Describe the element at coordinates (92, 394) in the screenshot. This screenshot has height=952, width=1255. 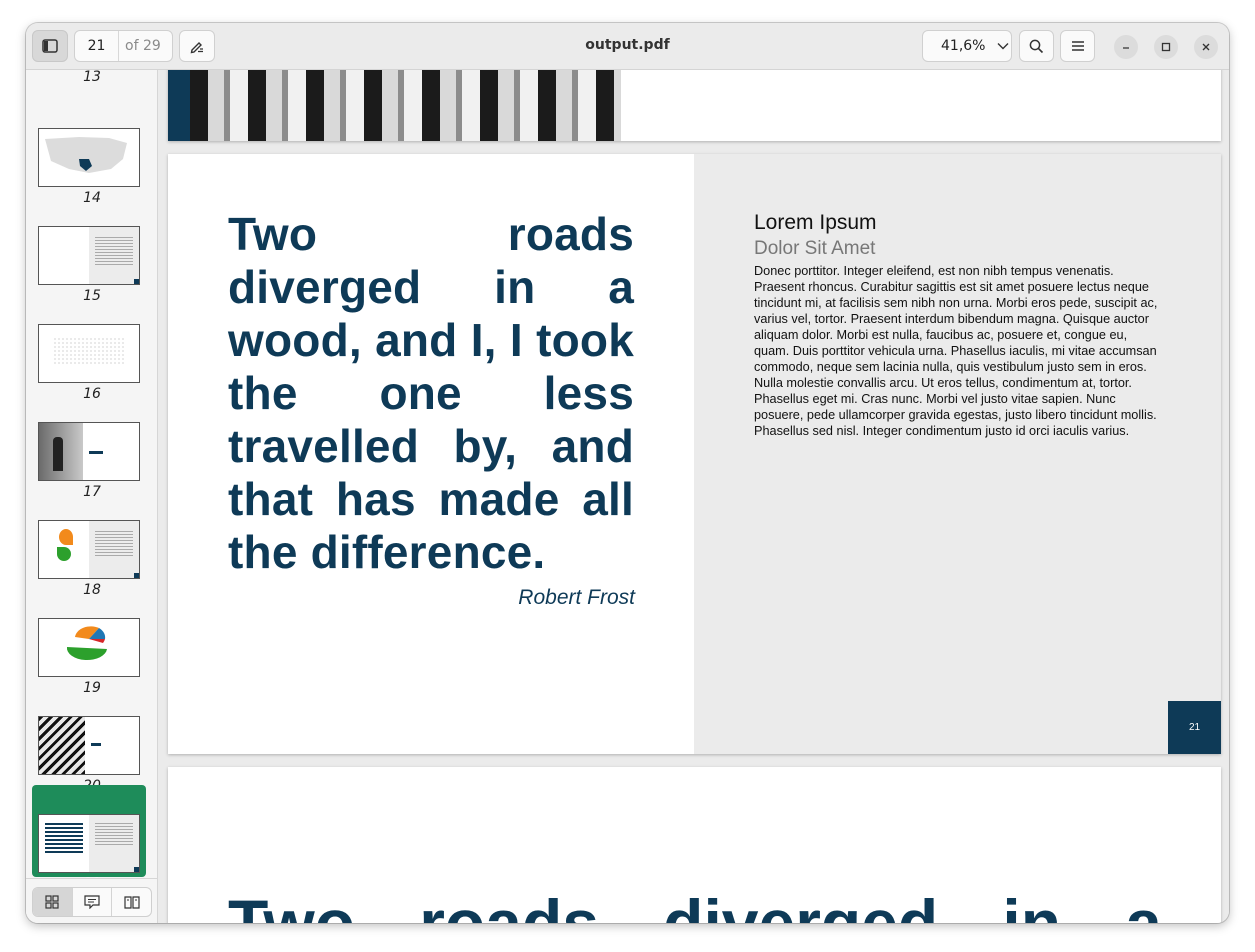
I see `thumbnail-number: 16` at that location.